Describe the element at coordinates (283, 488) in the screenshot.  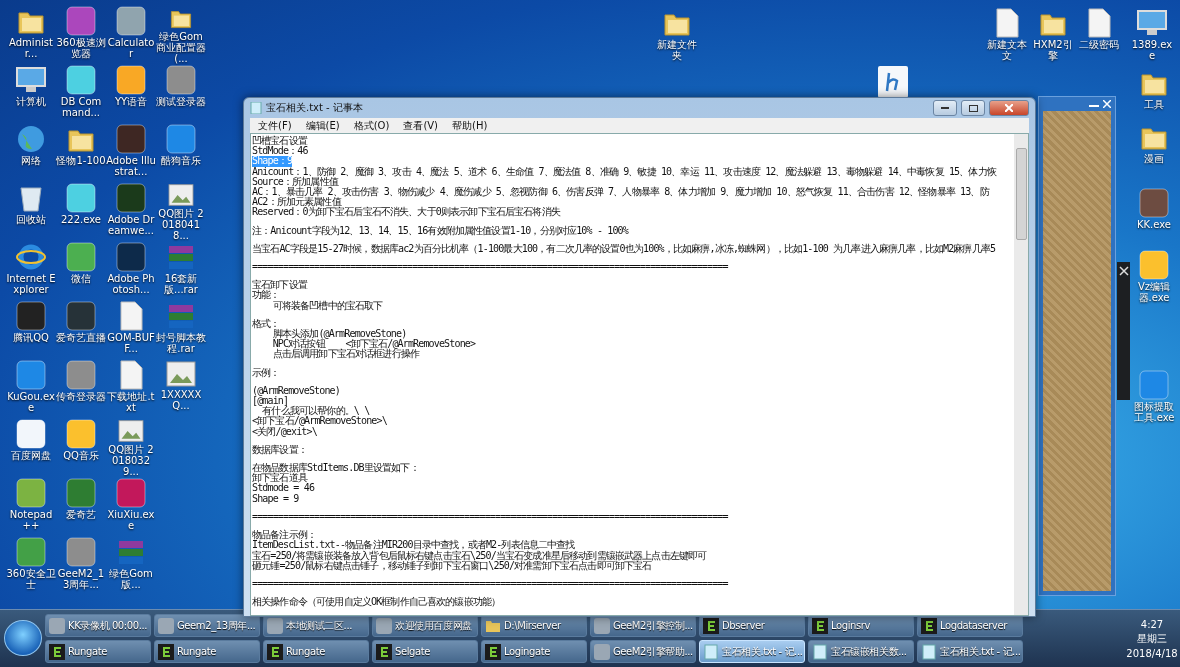
I see `text-line: Stdmode = 46` at that location.